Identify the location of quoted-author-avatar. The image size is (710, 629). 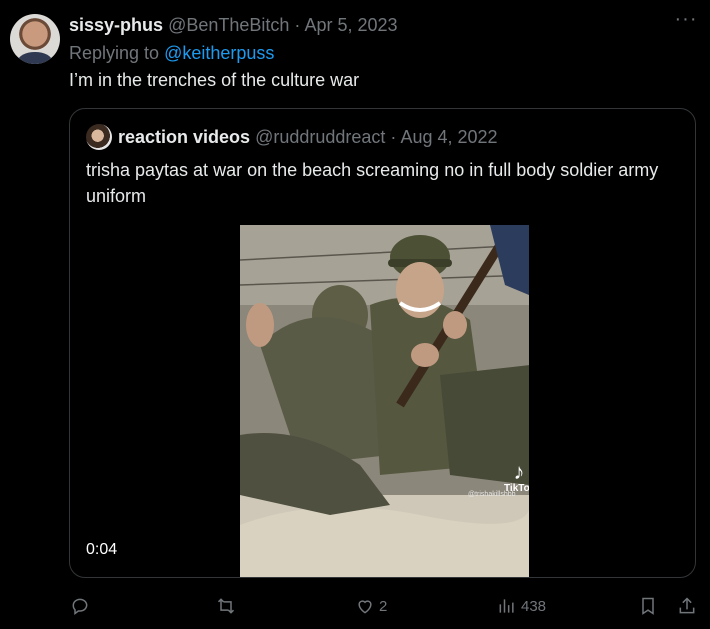
(99, 137).